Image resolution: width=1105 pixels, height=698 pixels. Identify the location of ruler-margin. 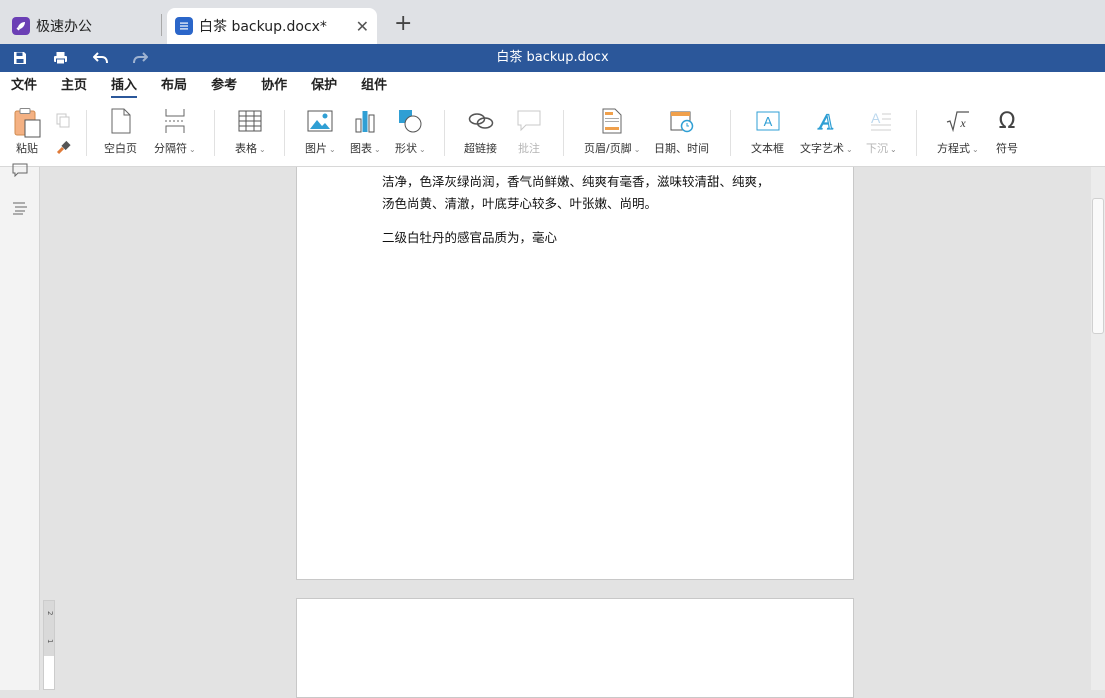
(49, 628).